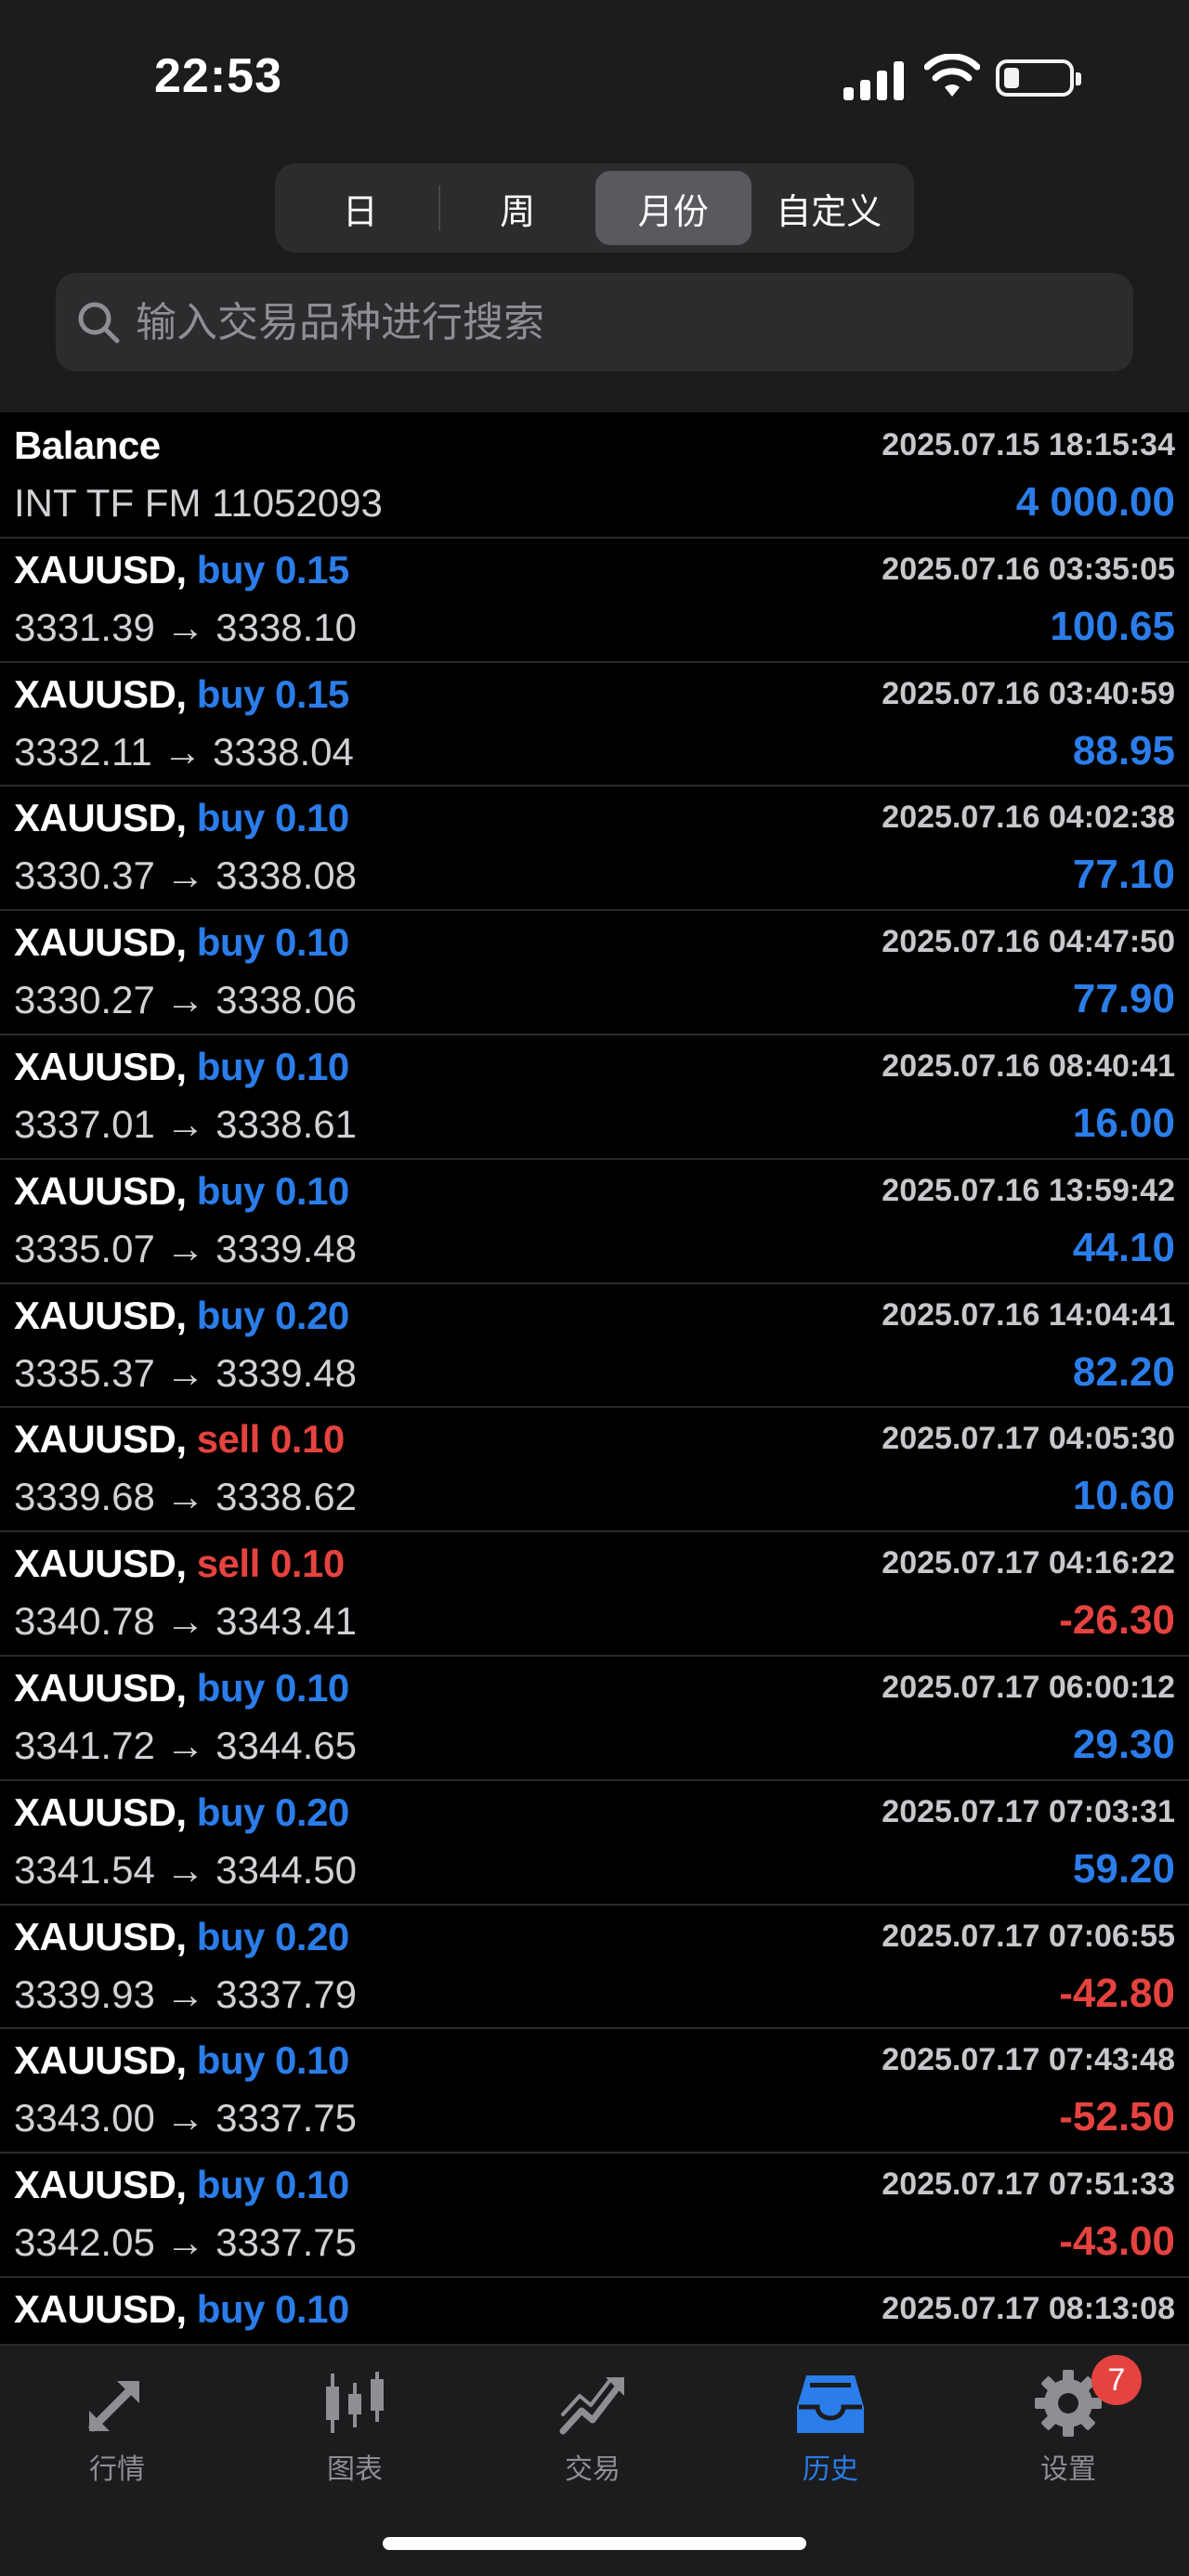 This screenshot has width=1189, height=2576. Describe the element at coordinates (1117, 1620) in the screenshot. I see `deal-profit: -26.30` at that location.